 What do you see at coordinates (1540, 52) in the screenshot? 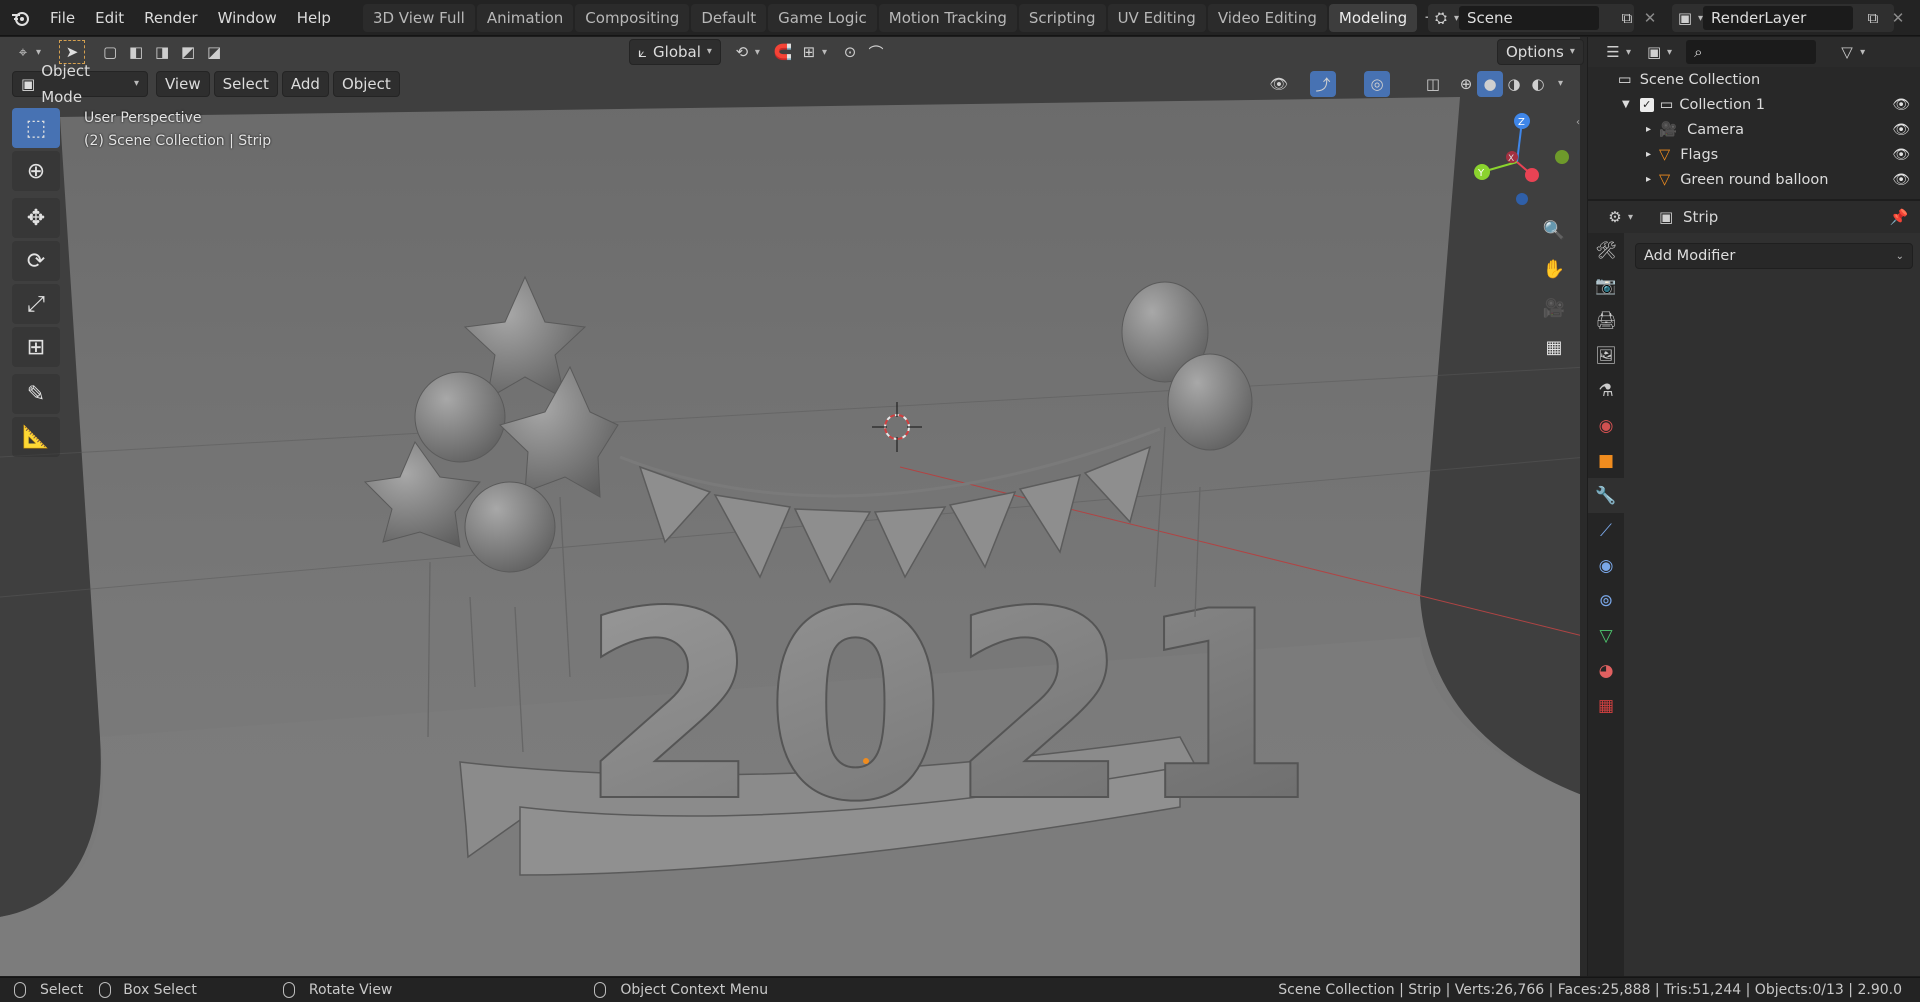
I see `options-dropdown: Options ▾` at bounding box center [1540, 52].